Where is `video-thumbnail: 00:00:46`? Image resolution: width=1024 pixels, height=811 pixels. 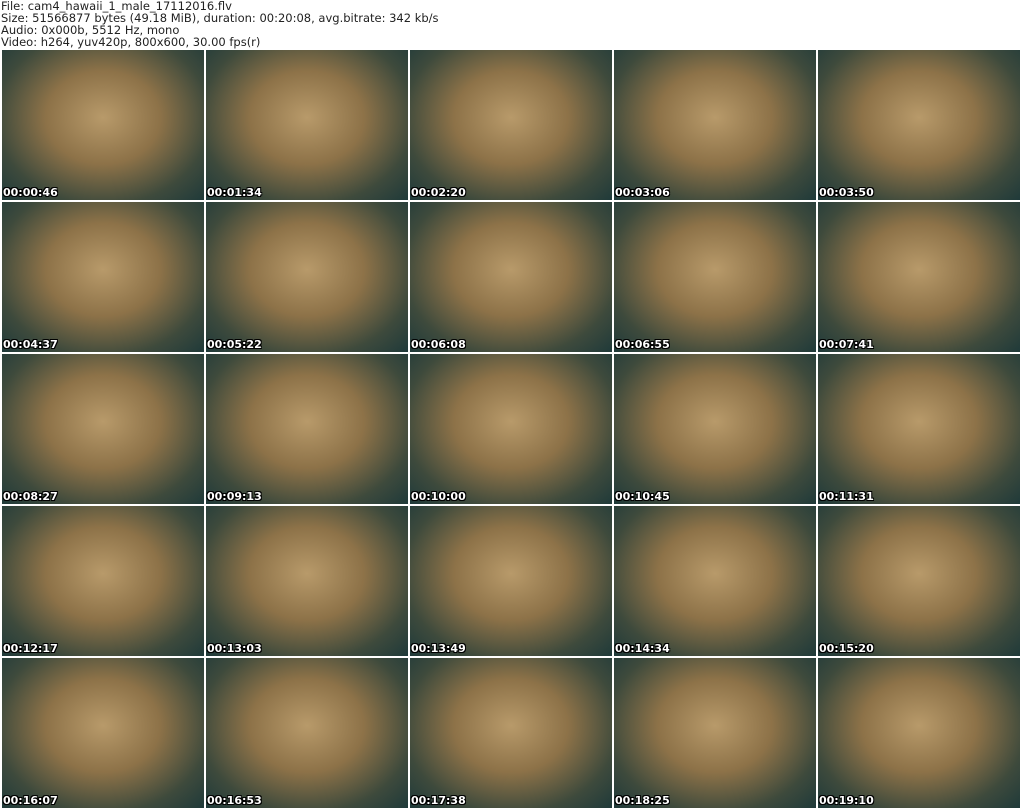 video-thumbnail: 00:00:46 is located at coordinates (103, 125).